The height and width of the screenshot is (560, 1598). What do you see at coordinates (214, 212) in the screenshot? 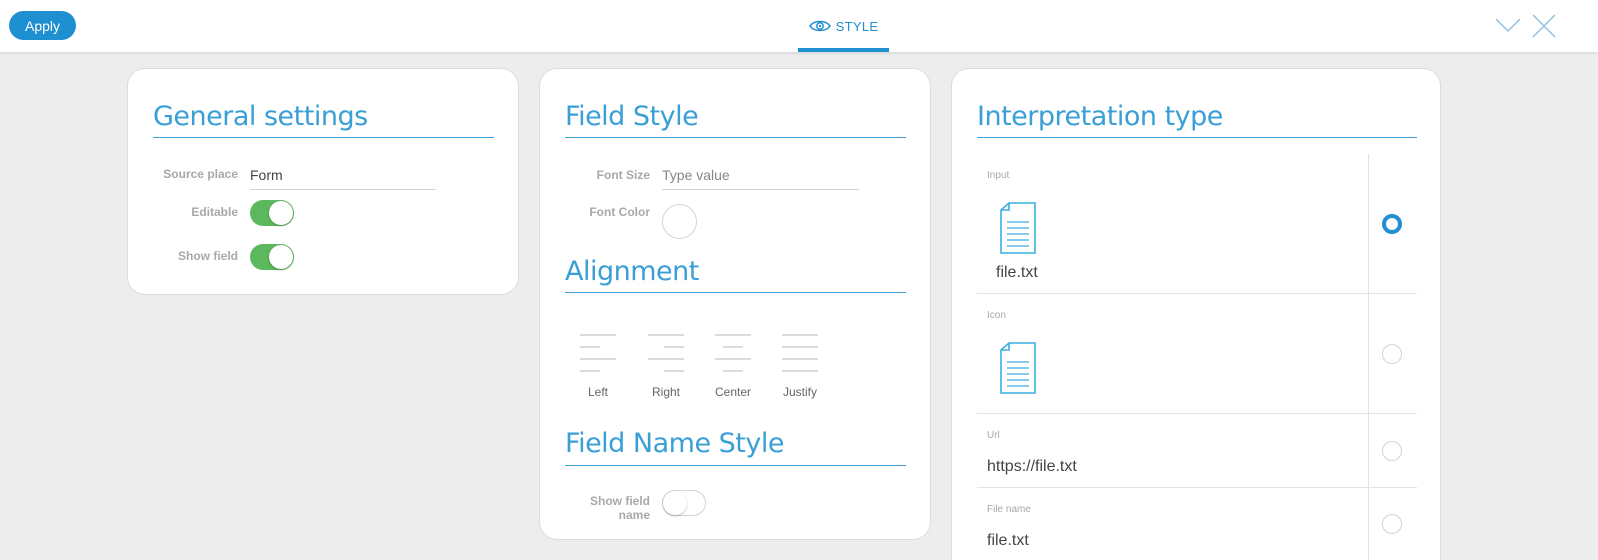
I see `editable-label: Editable` at bounding box center [214, 212].